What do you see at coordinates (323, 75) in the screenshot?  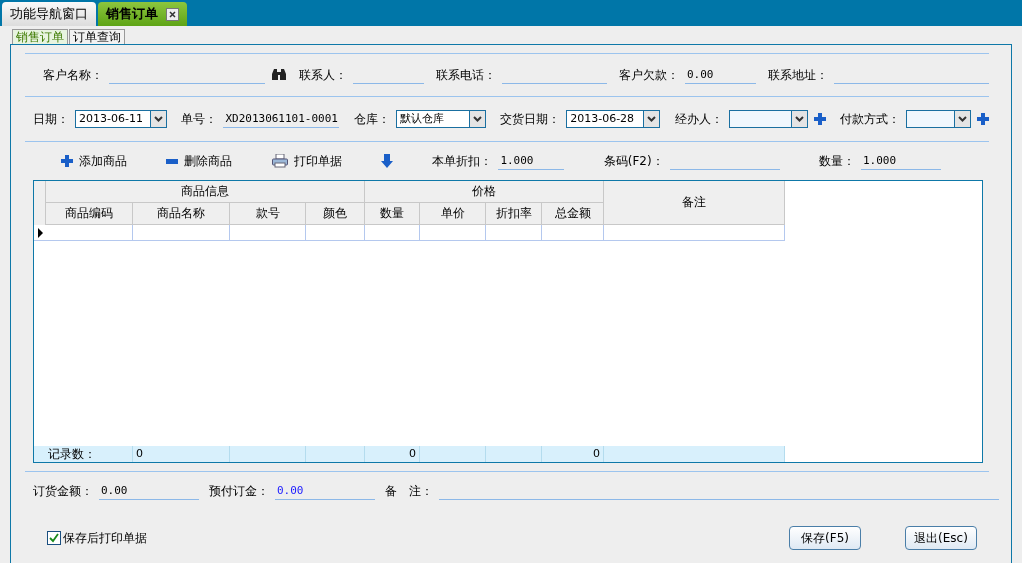 I see `field-label: 联系人：` at bounding box center [323, 75].